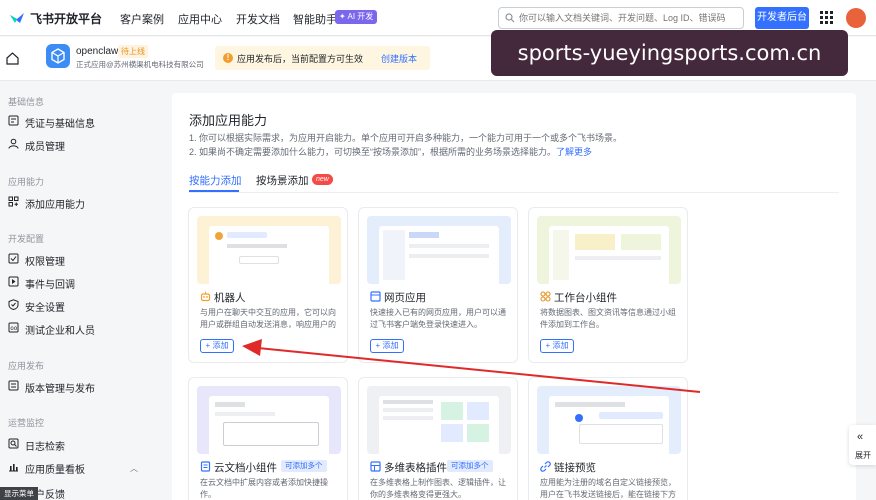  What do you see at coordinates (13, 304) in the screenshot?
I see `shield-icon` at bounding box center [13, 304].